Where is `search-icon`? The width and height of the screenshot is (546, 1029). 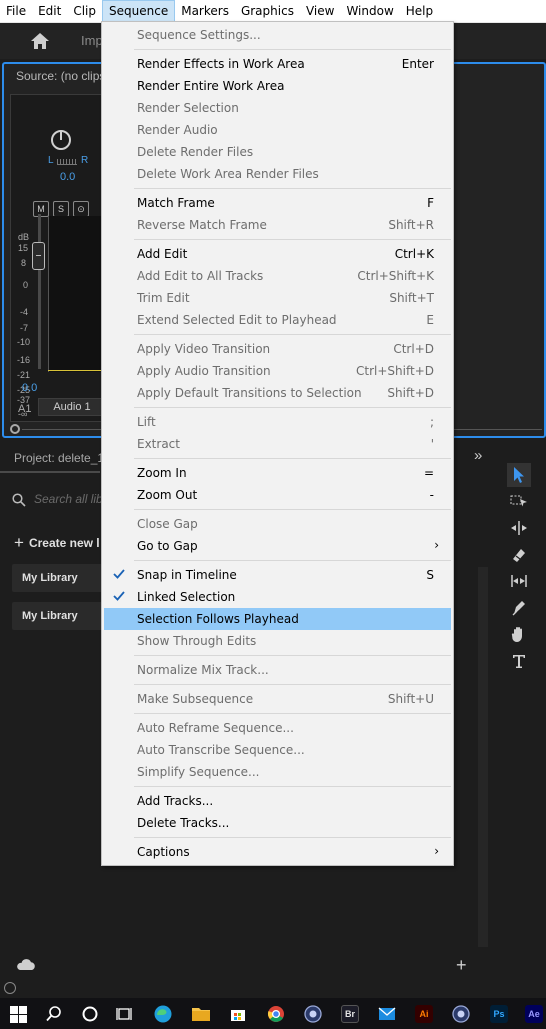
search-icon is located at coordinates (54, 1014).